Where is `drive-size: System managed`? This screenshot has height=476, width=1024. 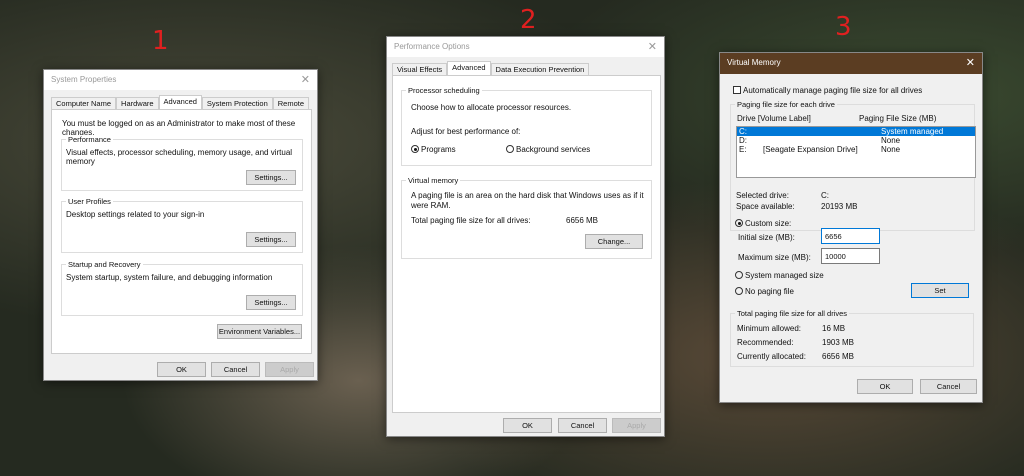 drive-size: System managed is located at coordinates (912, 131).